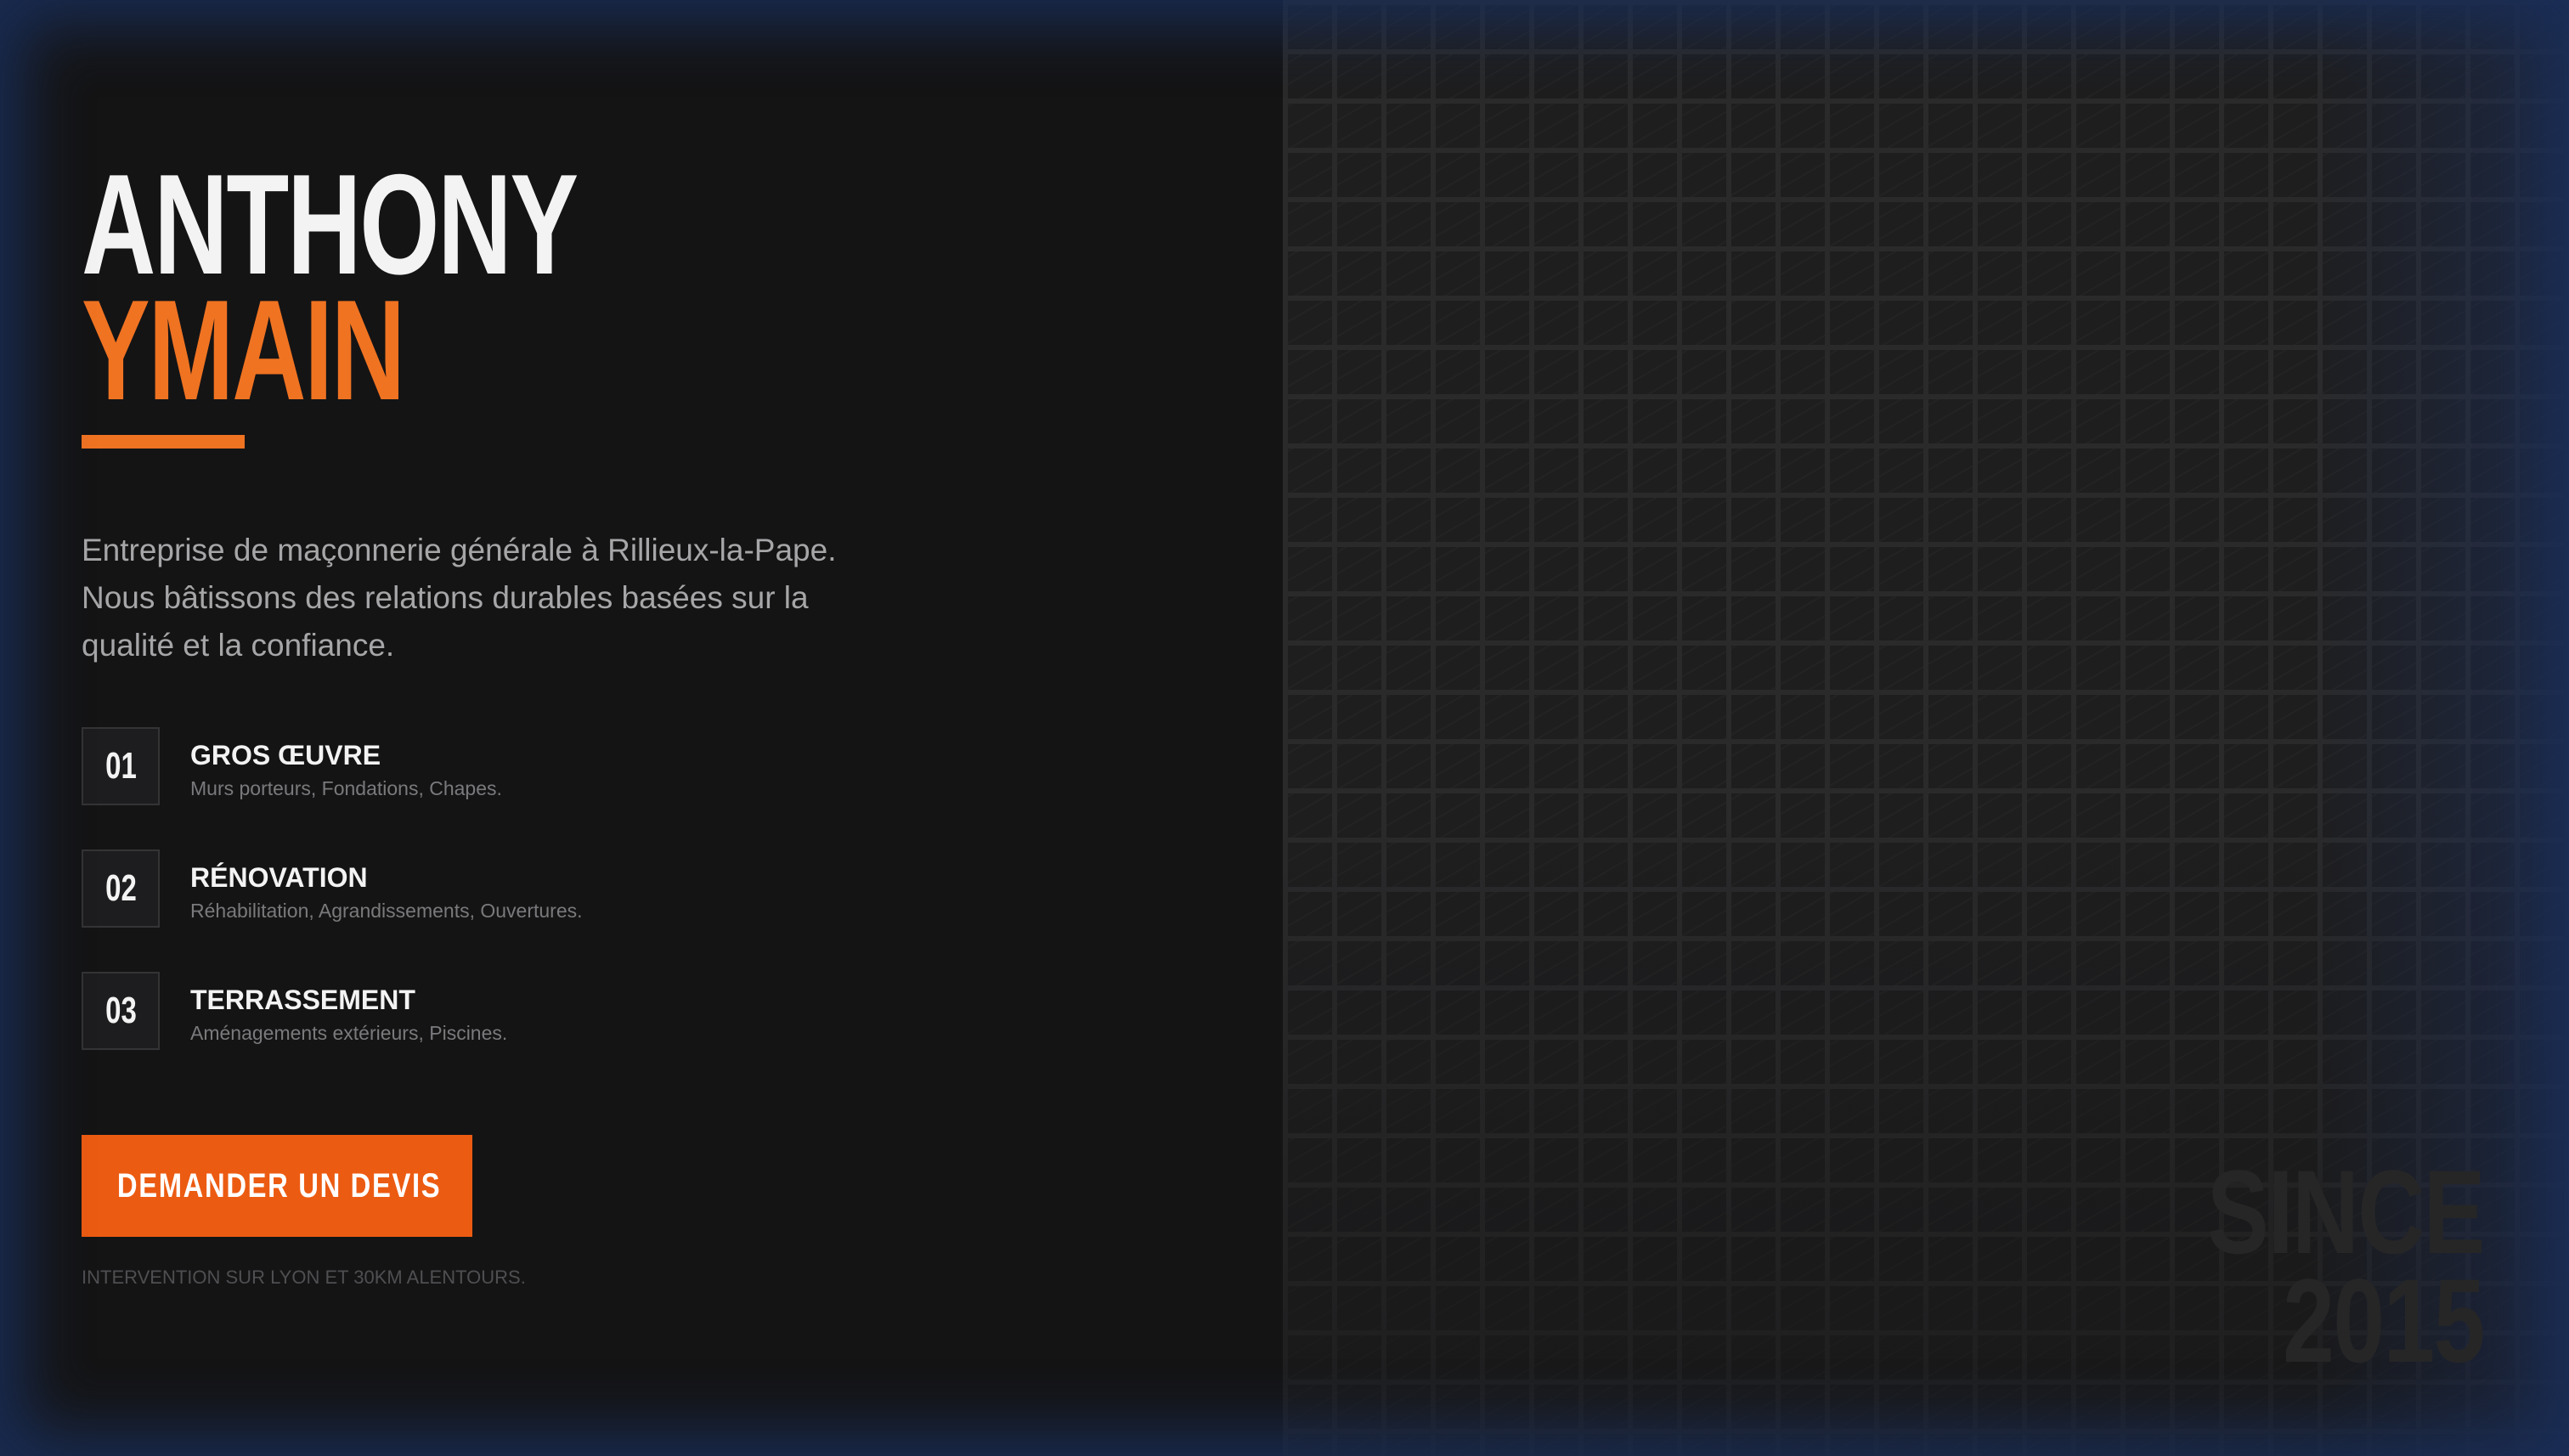  What do you see at coordinates (286, 755) in the screenshot?
I see `service-title: GROS ŒUVRE` at bounding box center [286, 755].